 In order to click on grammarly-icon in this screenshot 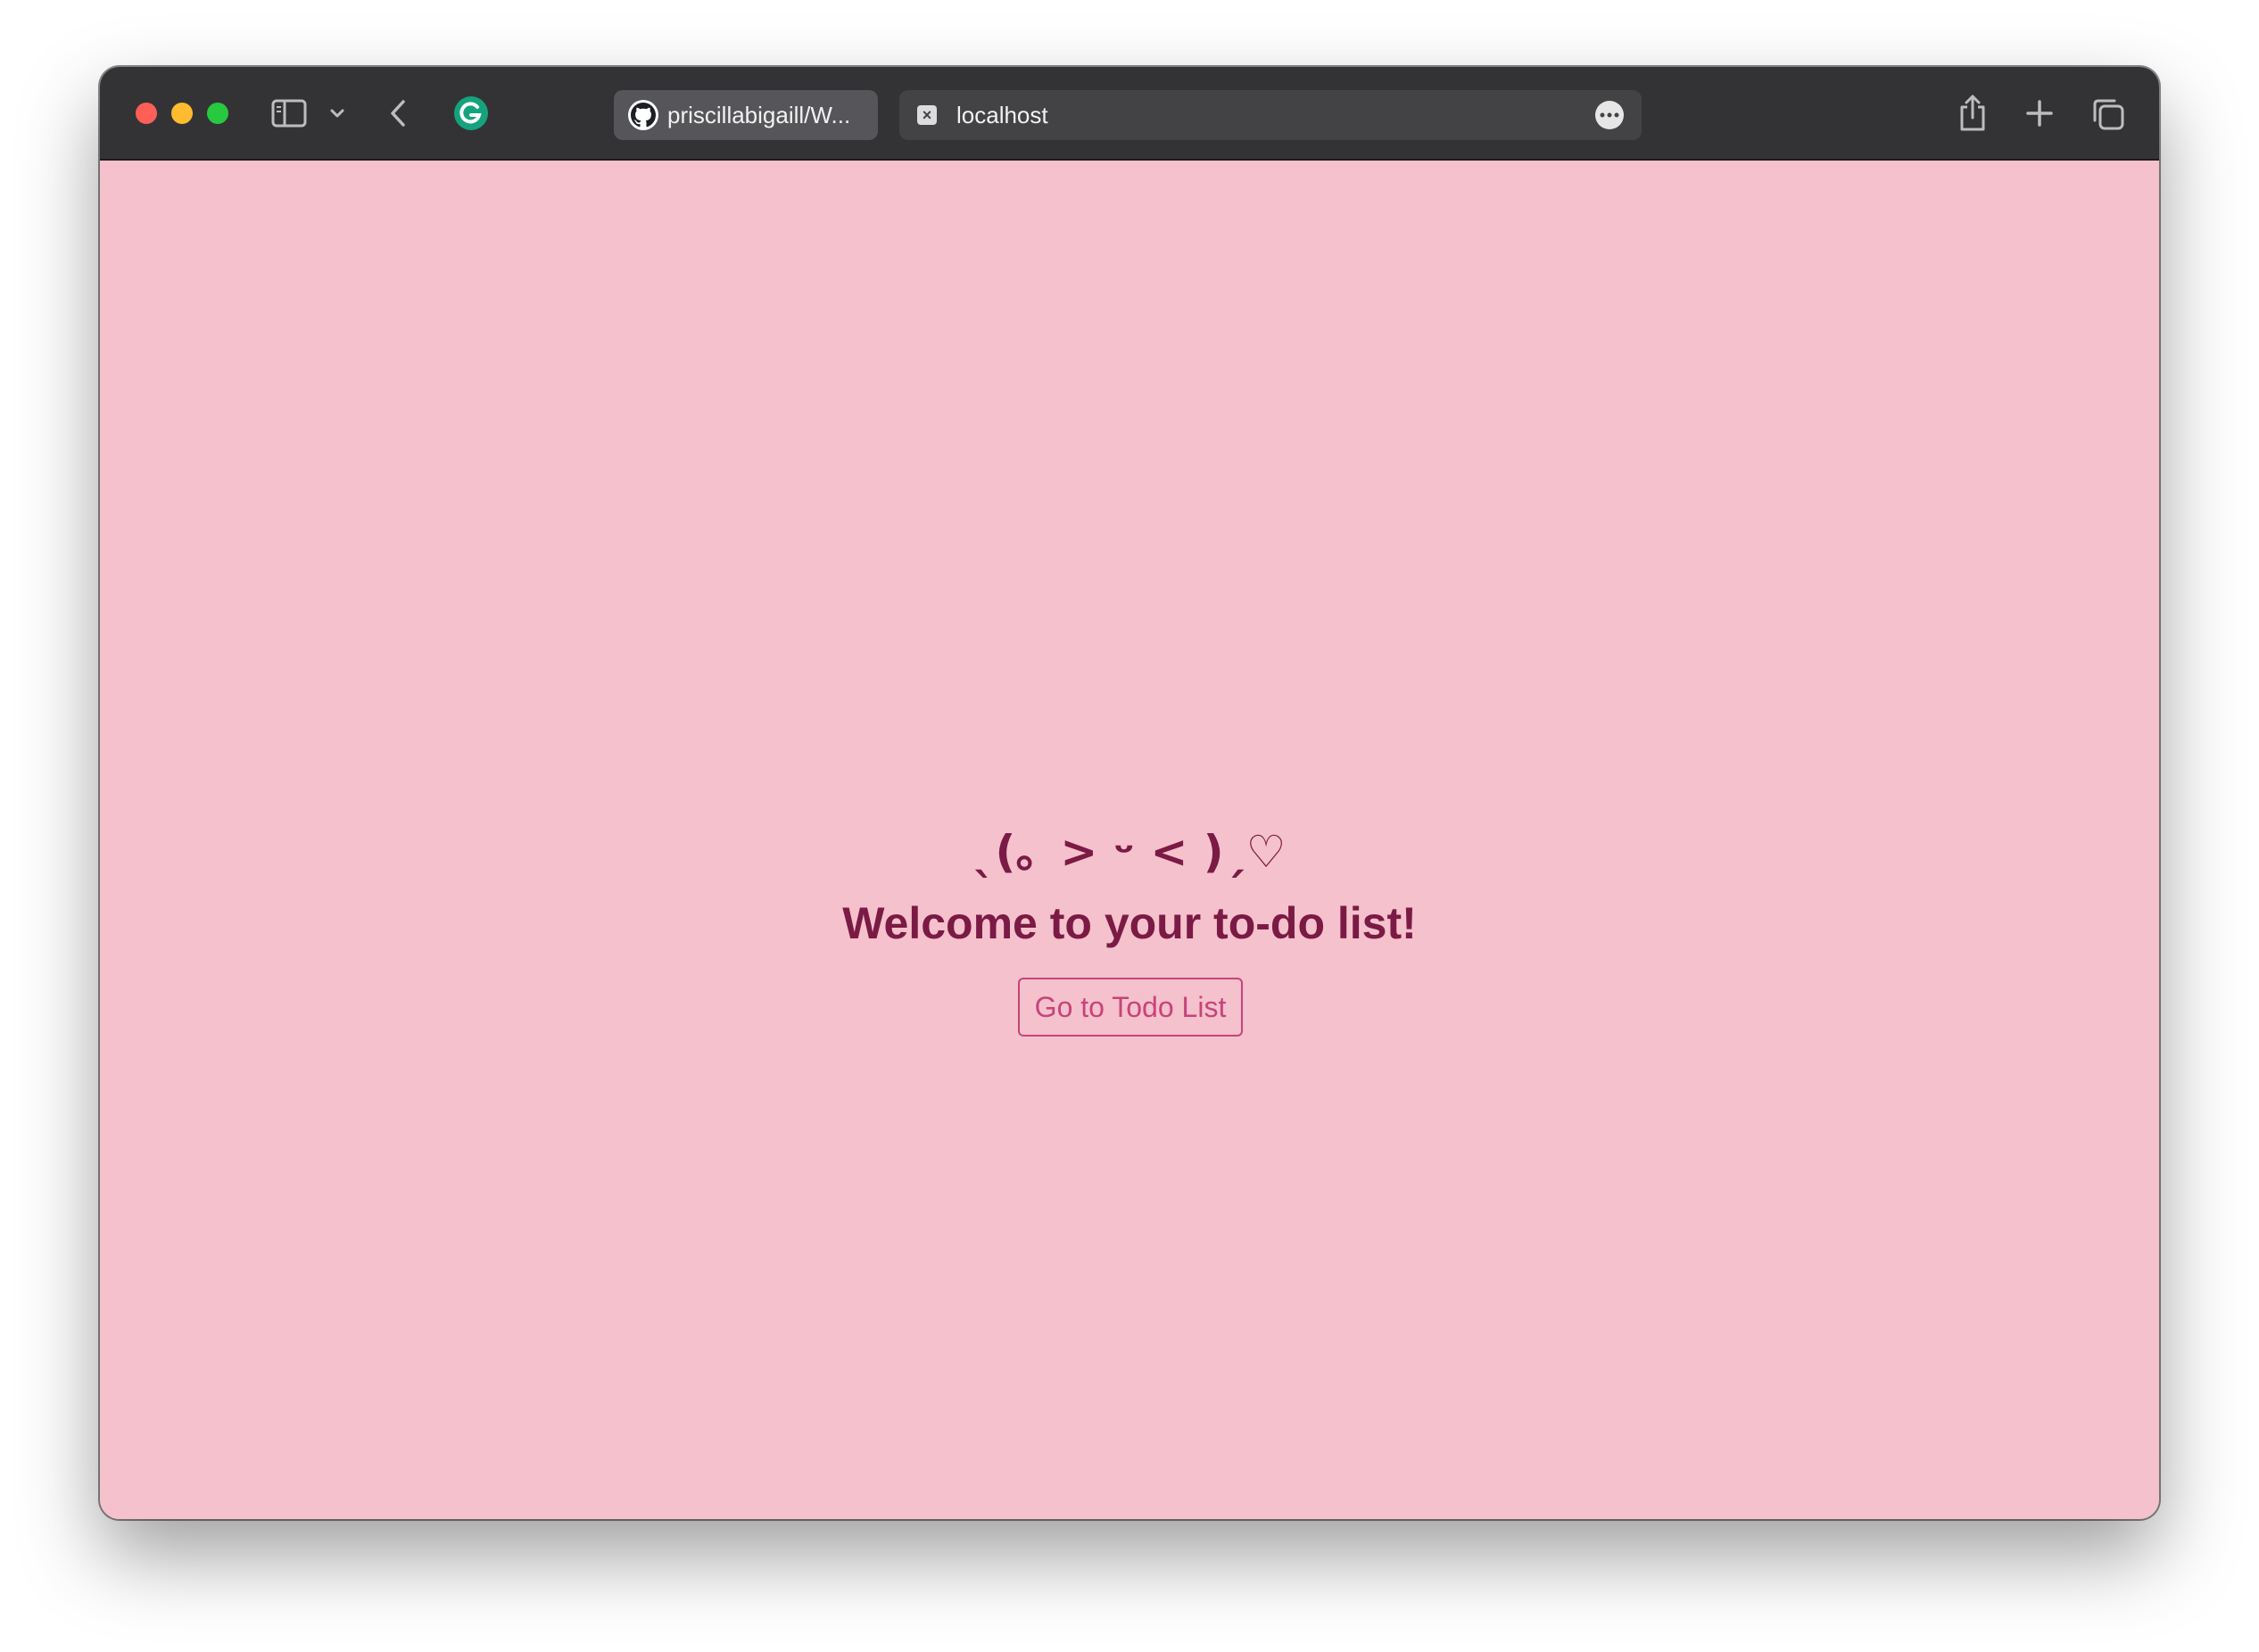, I will do `click(471, 113)`.